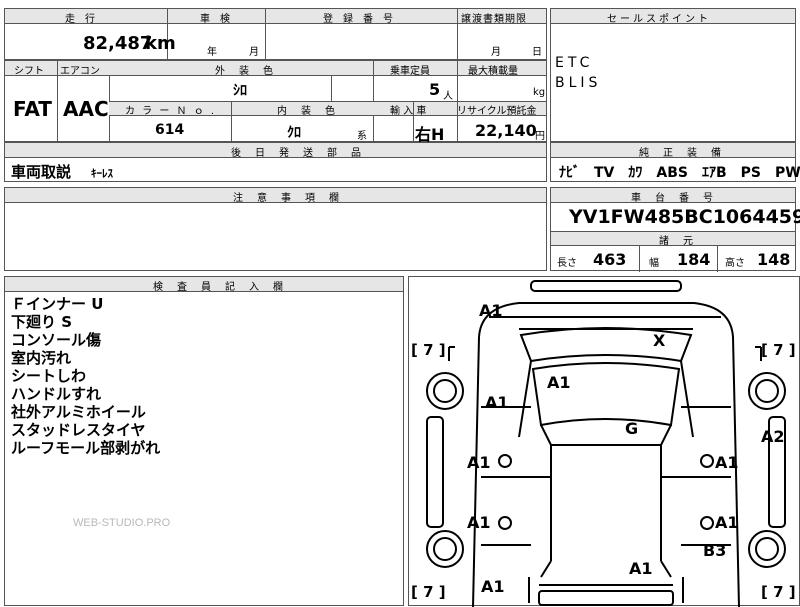 The image size is (800, 607). I want to click on damage-mark: B3, so click(715, 550).